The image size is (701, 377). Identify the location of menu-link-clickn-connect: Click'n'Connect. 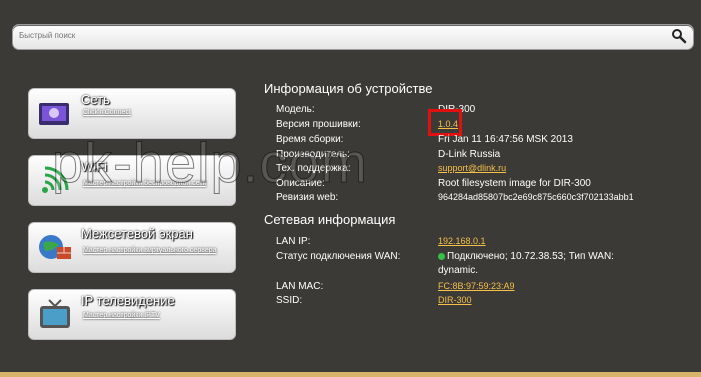
(153, 113).